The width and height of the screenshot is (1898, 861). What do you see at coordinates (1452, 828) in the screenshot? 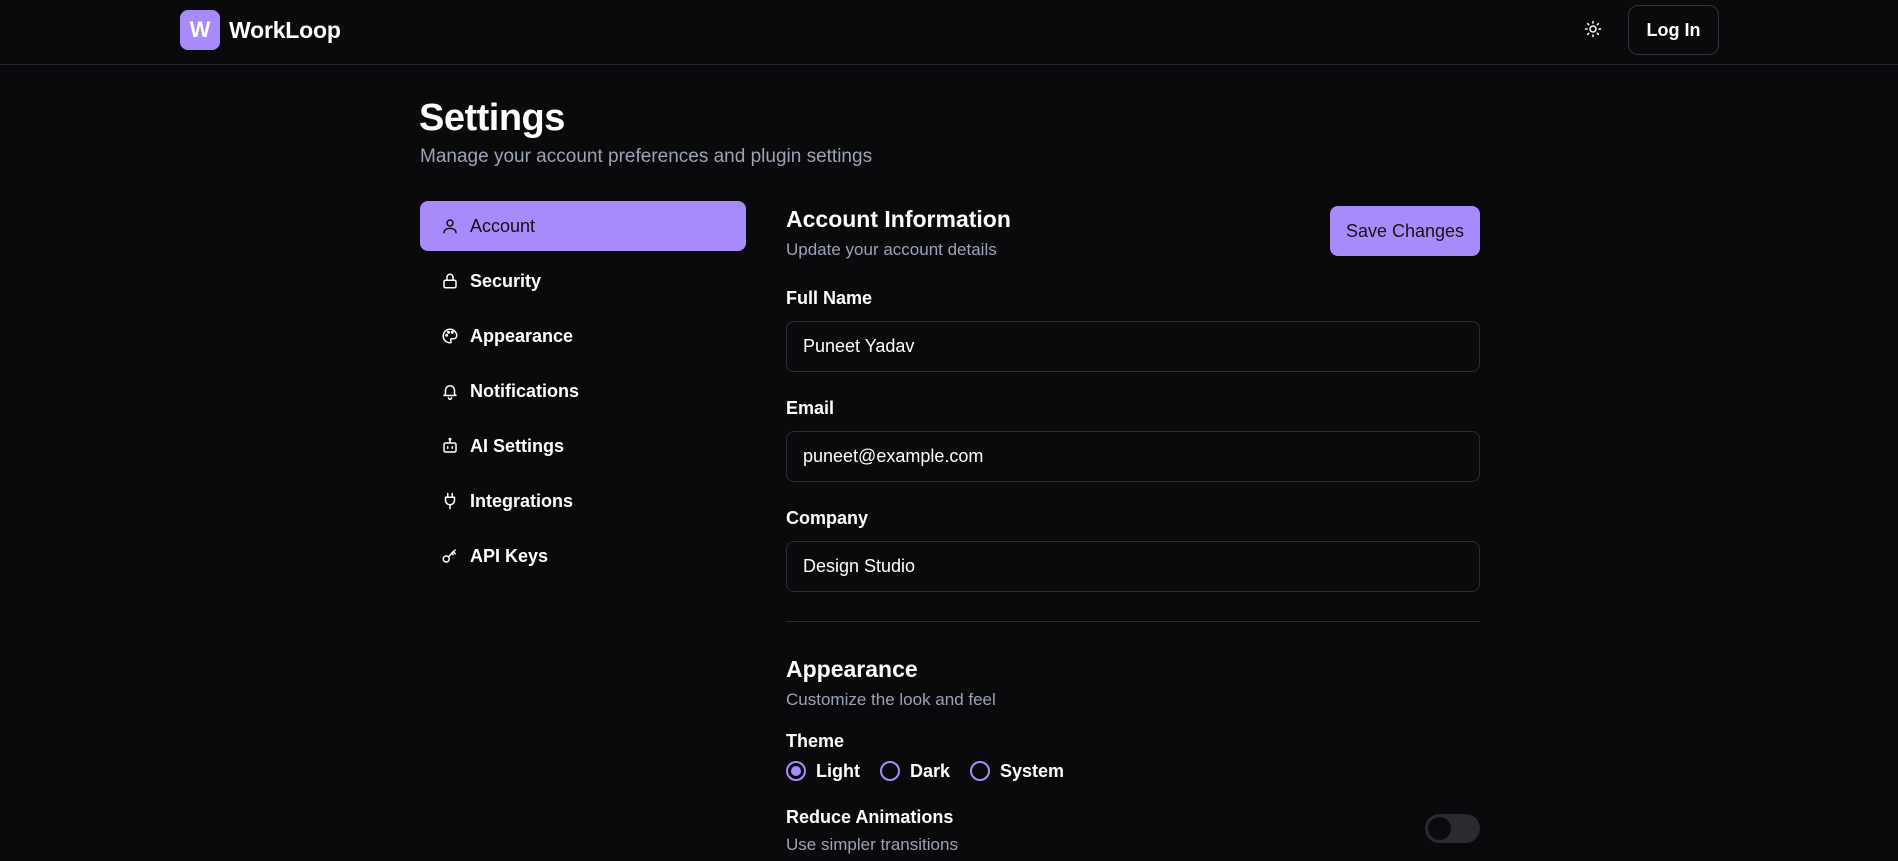
I see `reduce-animations-toggle` at bounding box center [1452, 828].